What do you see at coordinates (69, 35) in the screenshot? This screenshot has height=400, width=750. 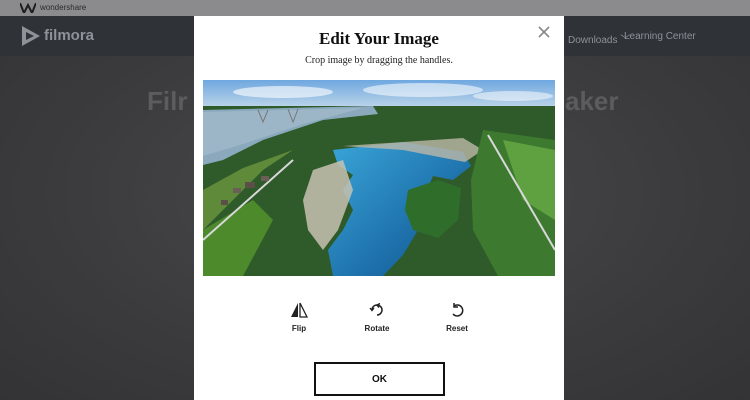 I see `filmora-brand: filmora` at bounding box center [69, 35].